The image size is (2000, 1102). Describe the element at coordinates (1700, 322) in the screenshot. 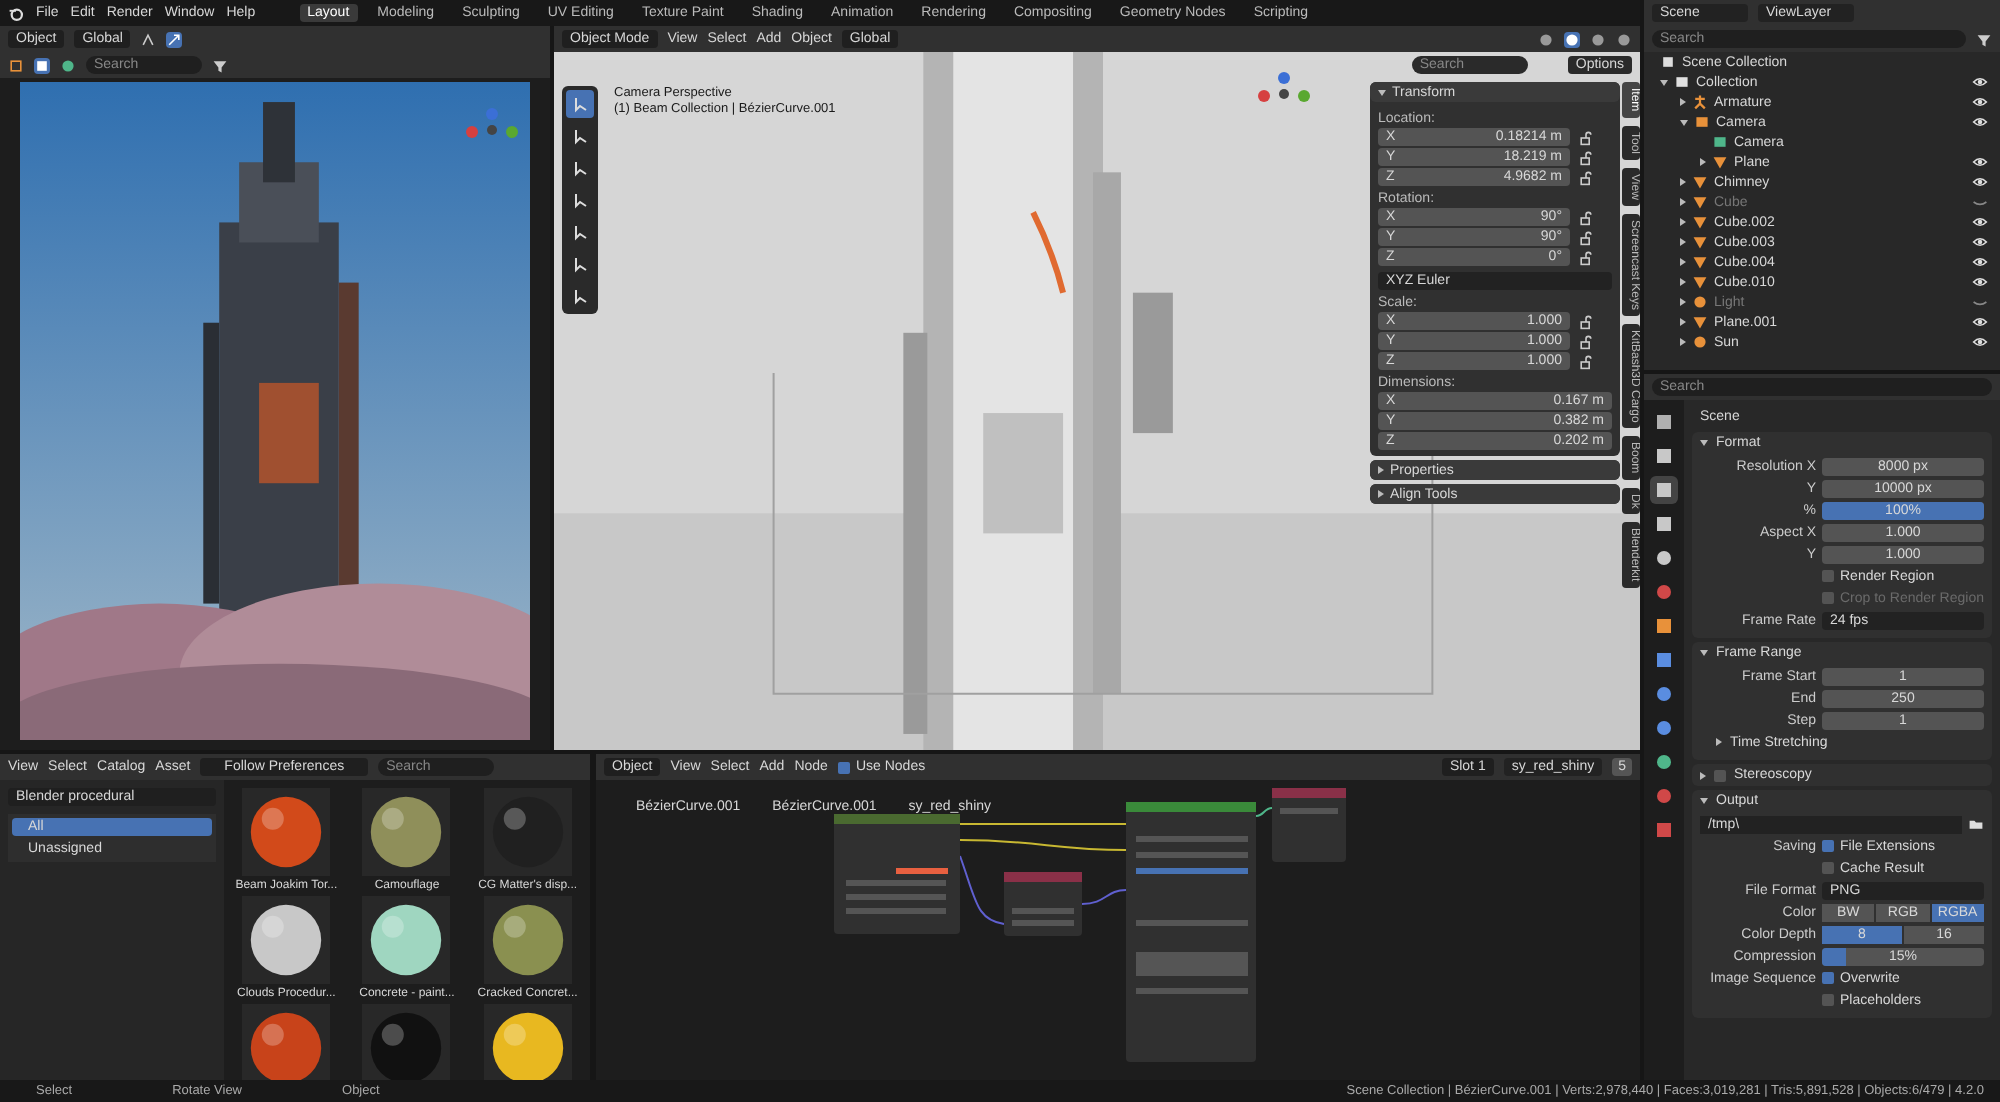

I see `triangle-icon` at that location.